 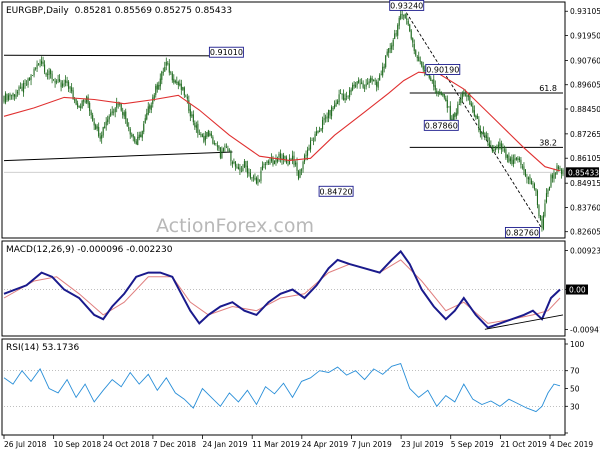 What do you see at coordinates (153, 11) in the screenshot?
I see `price-ohlc: 0.85281 0.85569 0.85275 0.85433` at bounding box center [153, 11].